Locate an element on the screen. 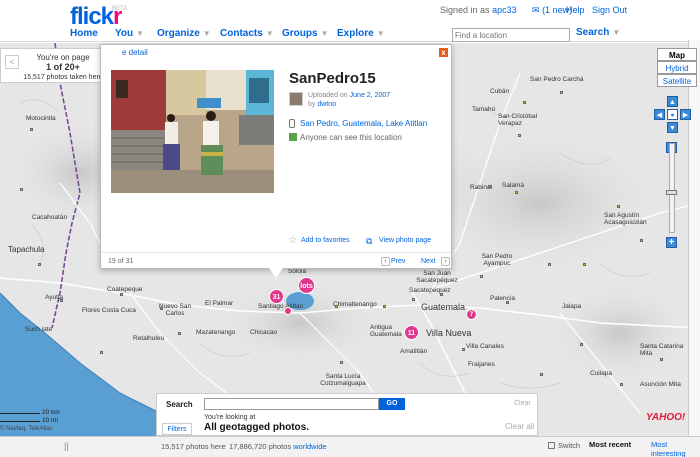 The height and width of the screenshot is (457, 700). nav-home: Home is located at coordinates (84, 33).